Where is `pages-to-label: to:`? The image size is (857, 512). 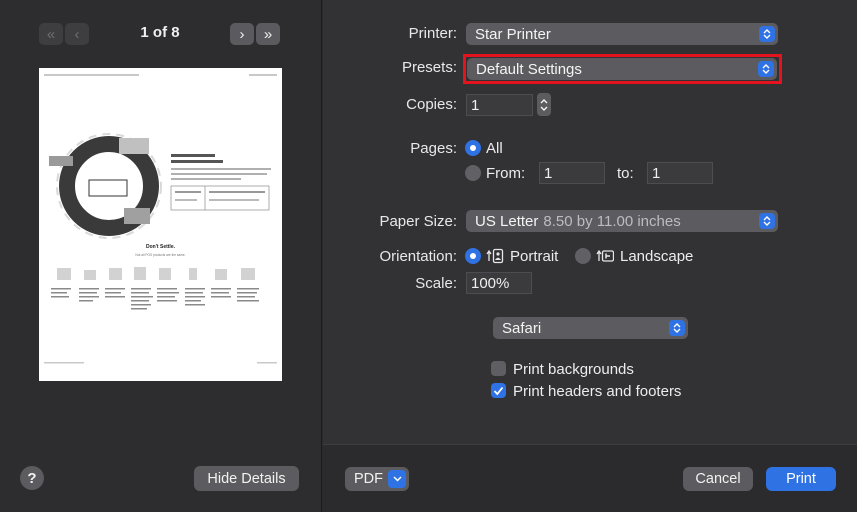
pages-to-label: to: is located at coordinates (625, 173).